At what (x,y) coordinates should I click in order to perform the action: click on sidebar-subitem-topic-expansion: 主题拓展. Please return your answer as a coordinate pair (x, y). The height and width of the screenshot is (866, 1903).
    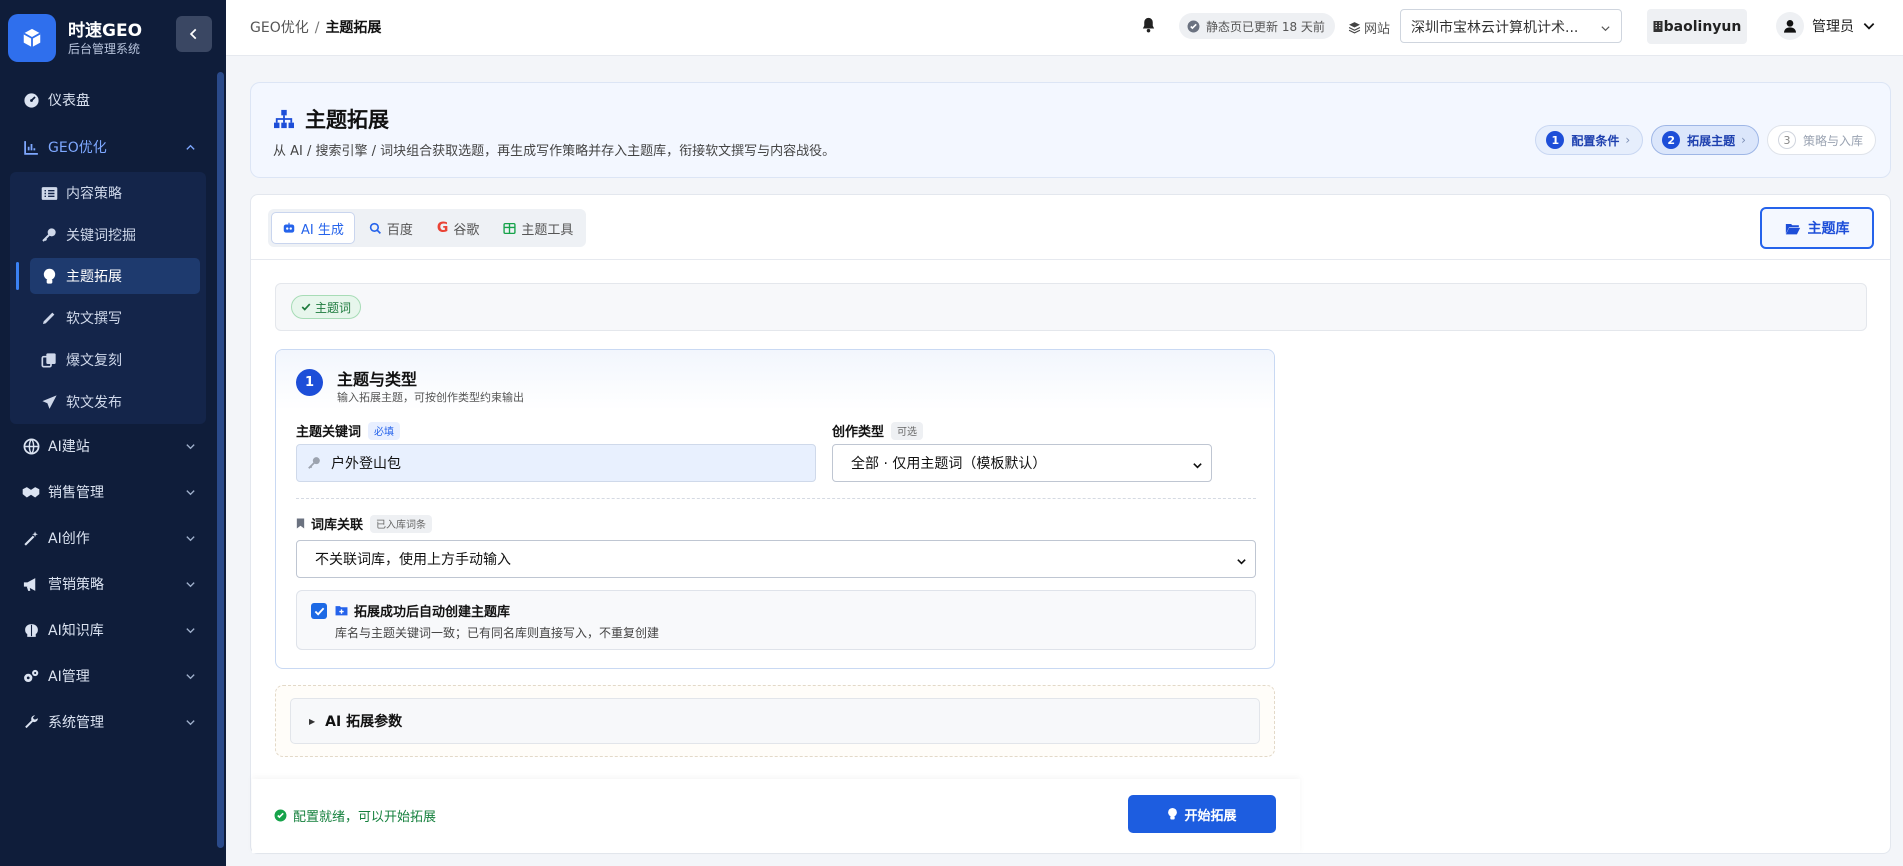
    Looking at the image, I should click on (108, 276).